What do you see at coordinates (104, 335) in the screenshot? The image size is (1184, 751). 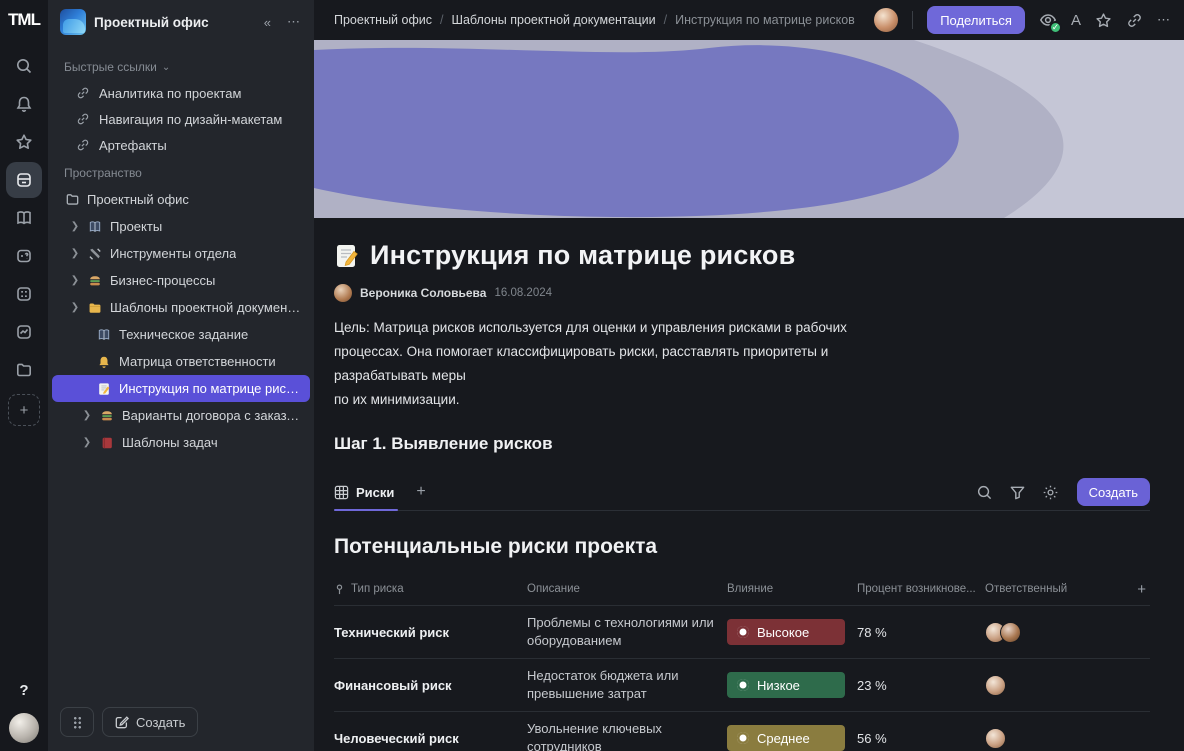 I see `book-icon` at bounding box center [104, 335].